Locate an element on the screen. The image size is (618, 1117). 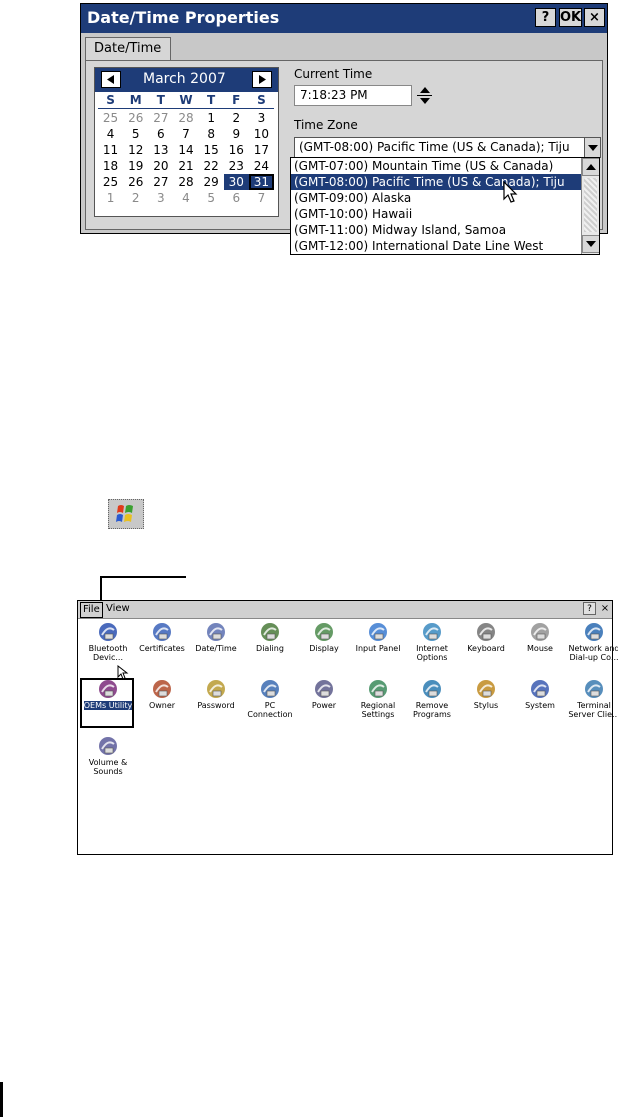
control-panel-item: Certificates is located at coordinates (162, 648).